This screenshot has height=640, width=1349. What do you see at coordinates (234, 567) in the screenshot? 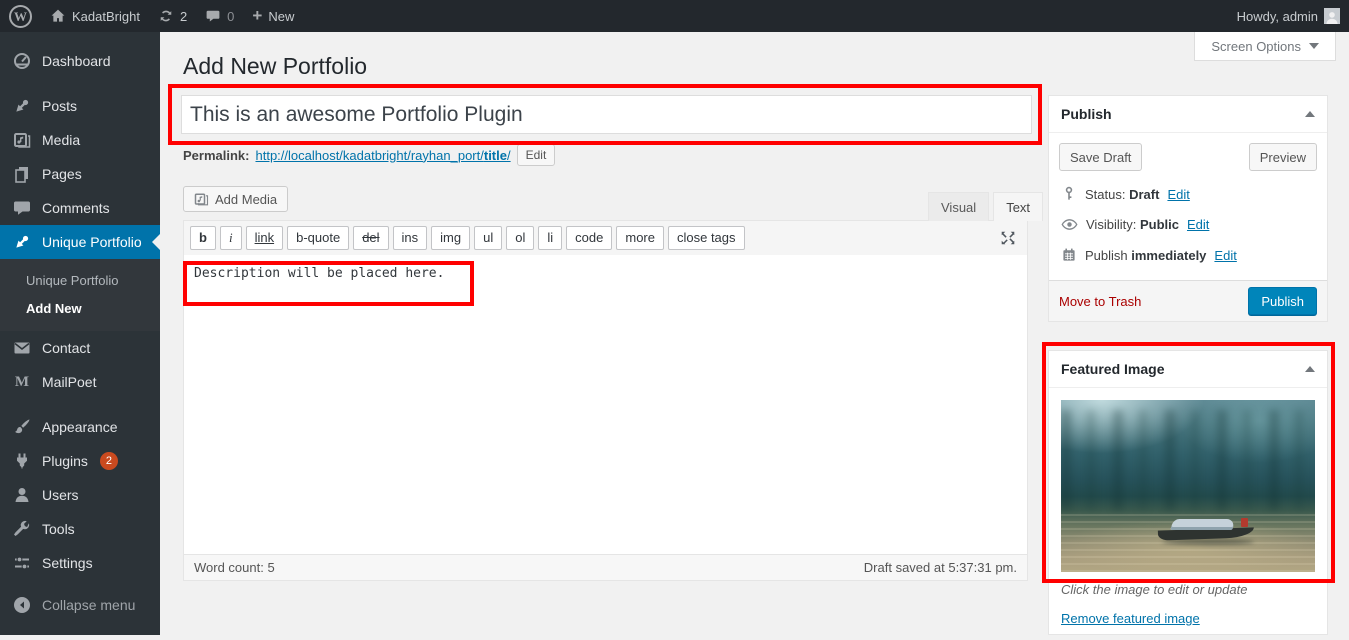
I see `word-count: Word count: 5` at bounding box center [234, 567].